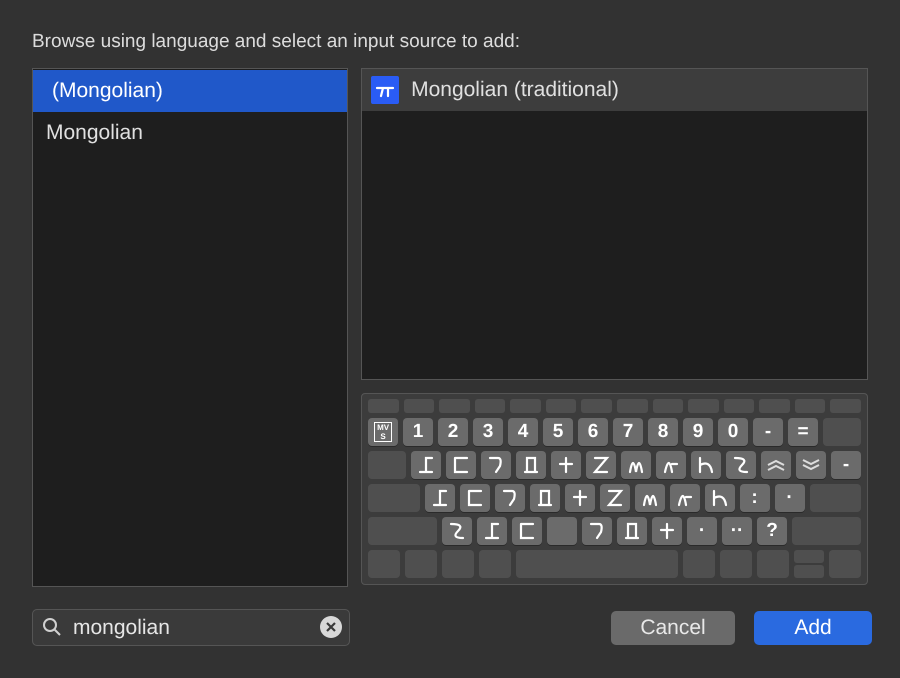 Image resolution: width=900 pixels, height=678 pixels. Describe the element at coordinates (276, 42) in the screenshot. I see `instruction-text: Browse using language and select an input source to add:` at that location.